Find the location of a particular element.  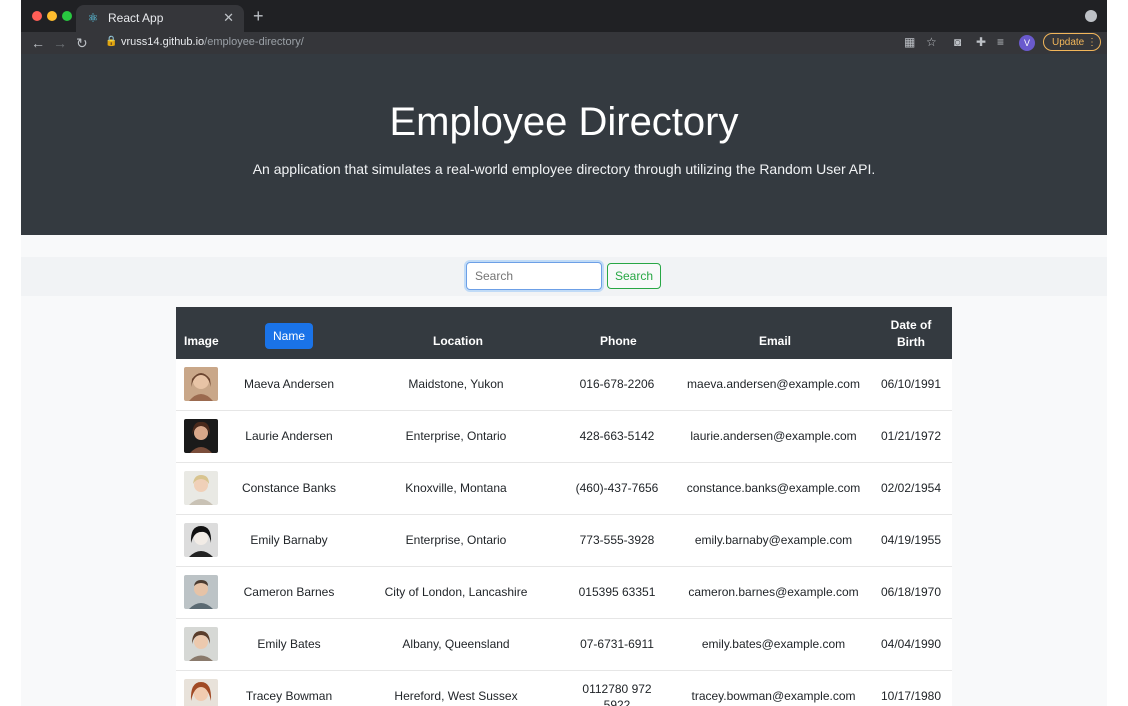

employee-location: Knoxville, Montana is located at coordinates (456, 488).